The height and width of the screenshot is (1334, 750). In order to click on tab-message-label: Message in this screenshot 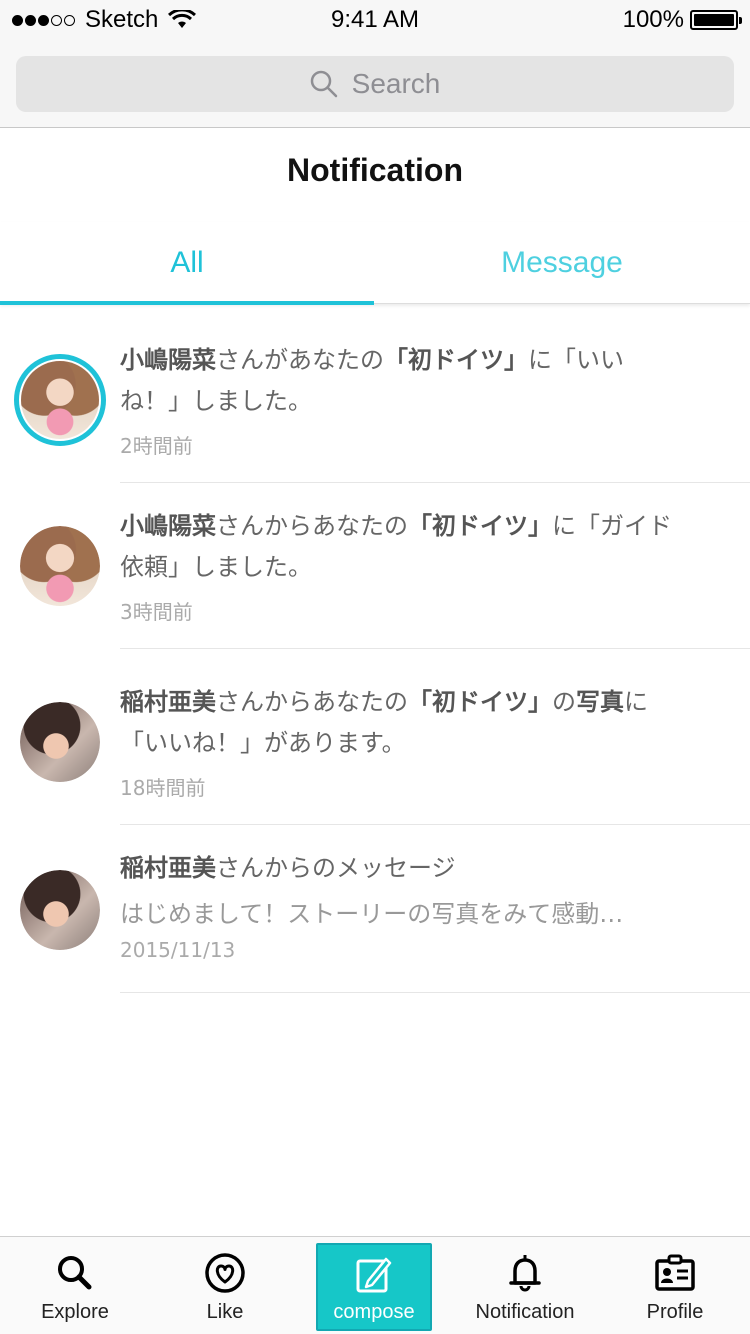, I will do `click(562, 262)`.